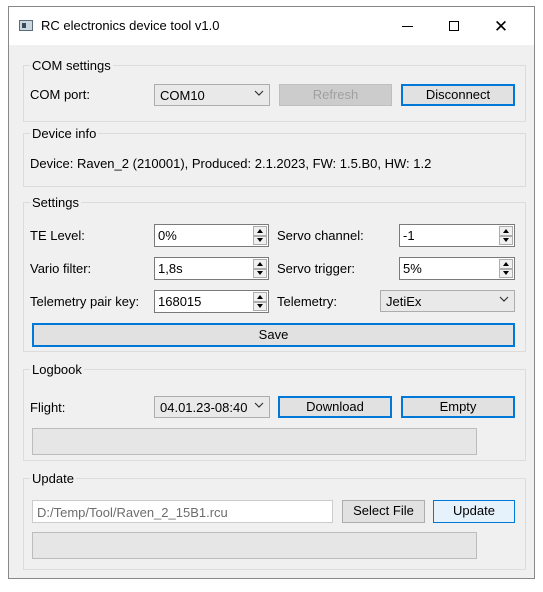 This screenshot has width=543, height=592. Describe the element at coordinates (316, 268) in the screenshot. I see `servo-trigger-label: Servo trigger:` at that location.